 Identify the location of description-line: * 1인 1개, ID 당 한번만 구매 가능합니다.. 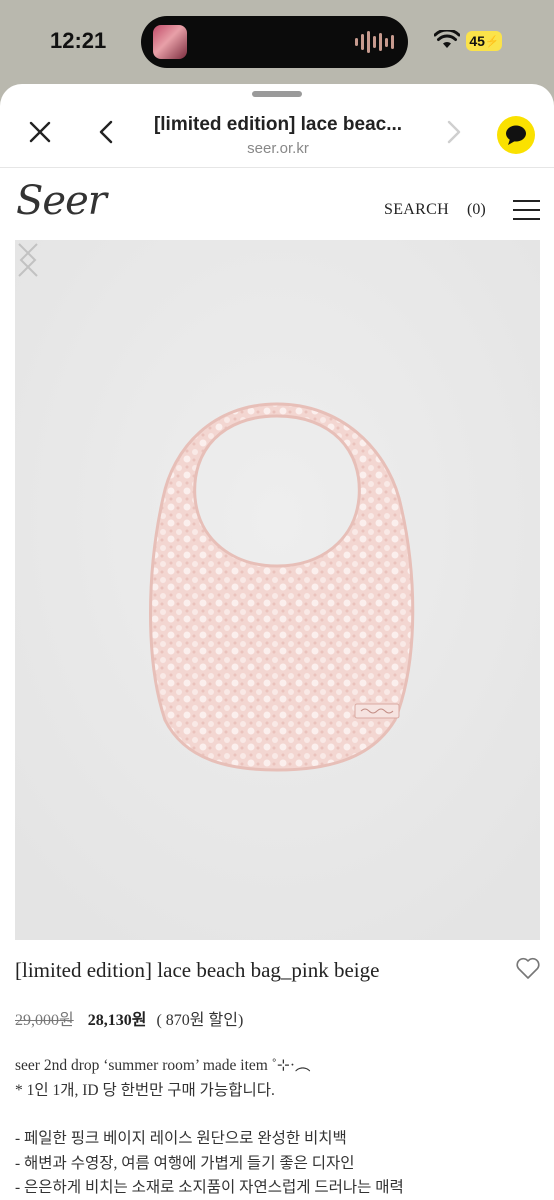
(145, 1090).